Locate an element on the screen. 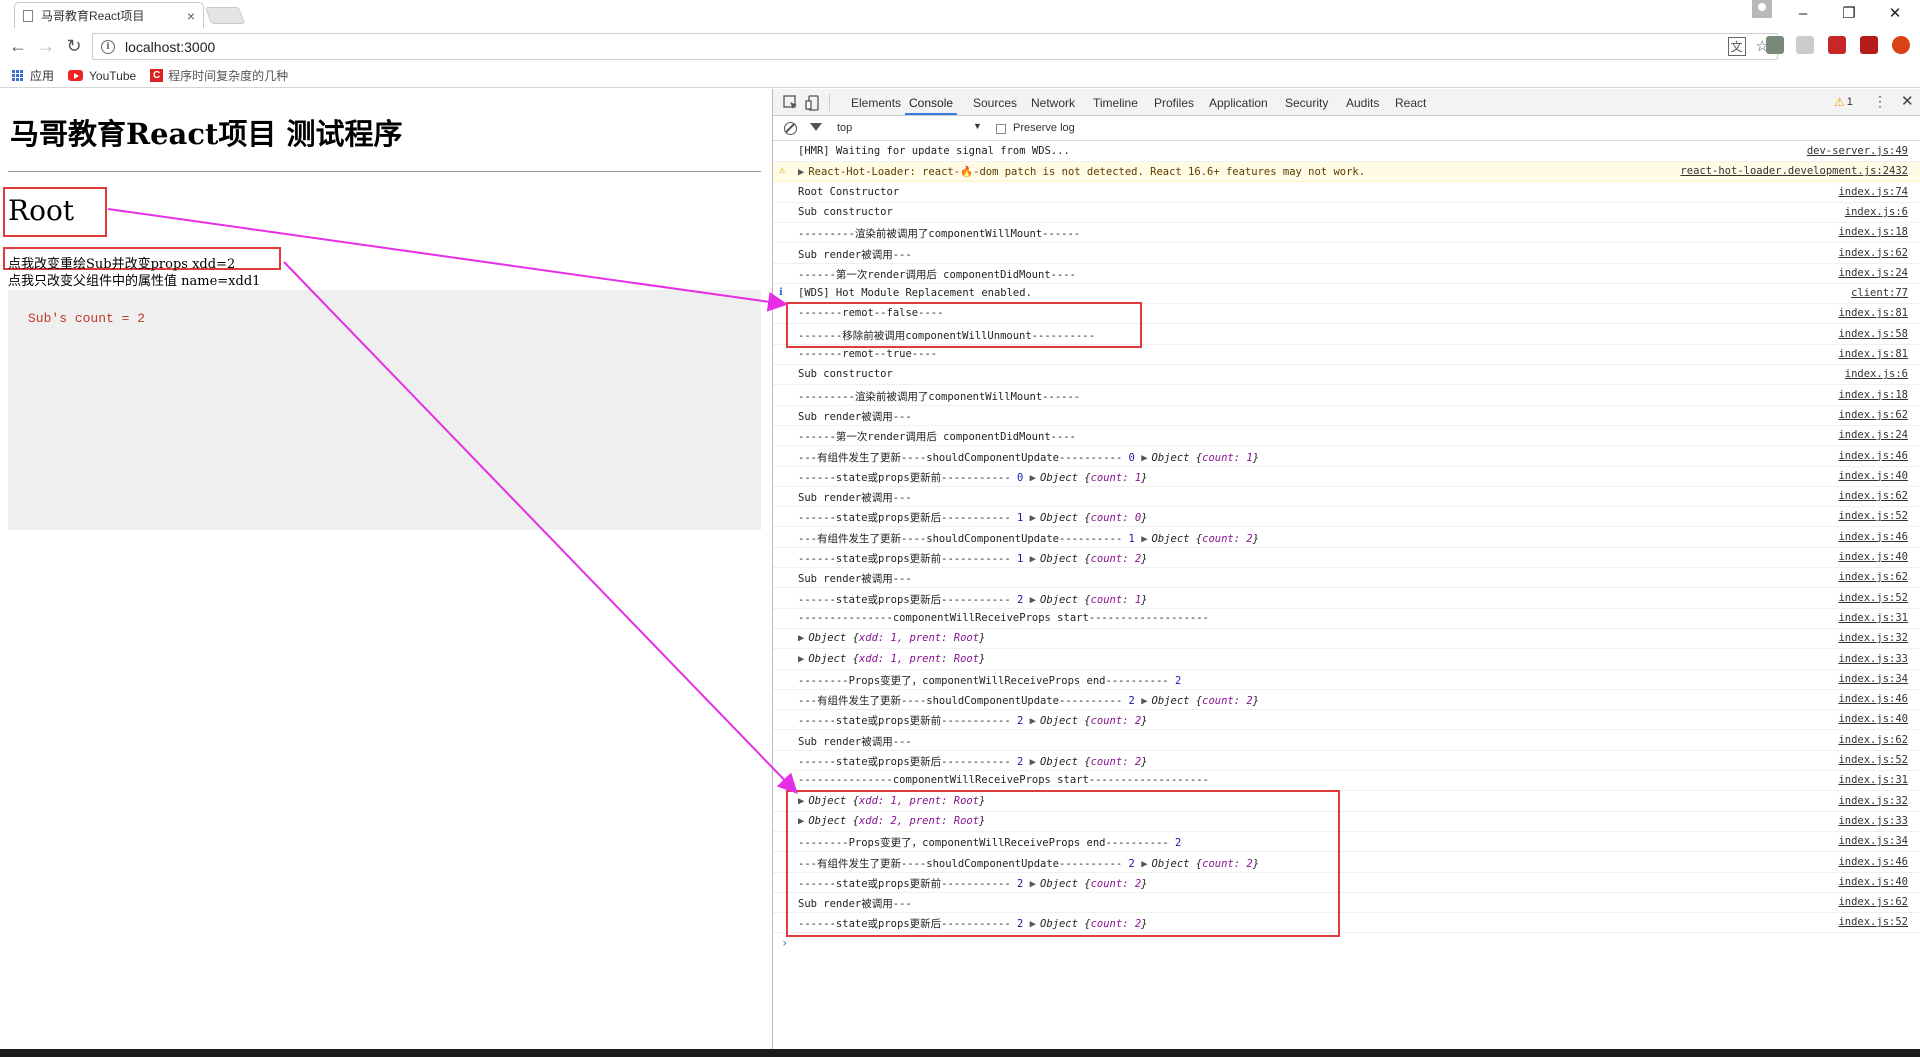  tab-security: Security is located at coordinates (1306, 103).